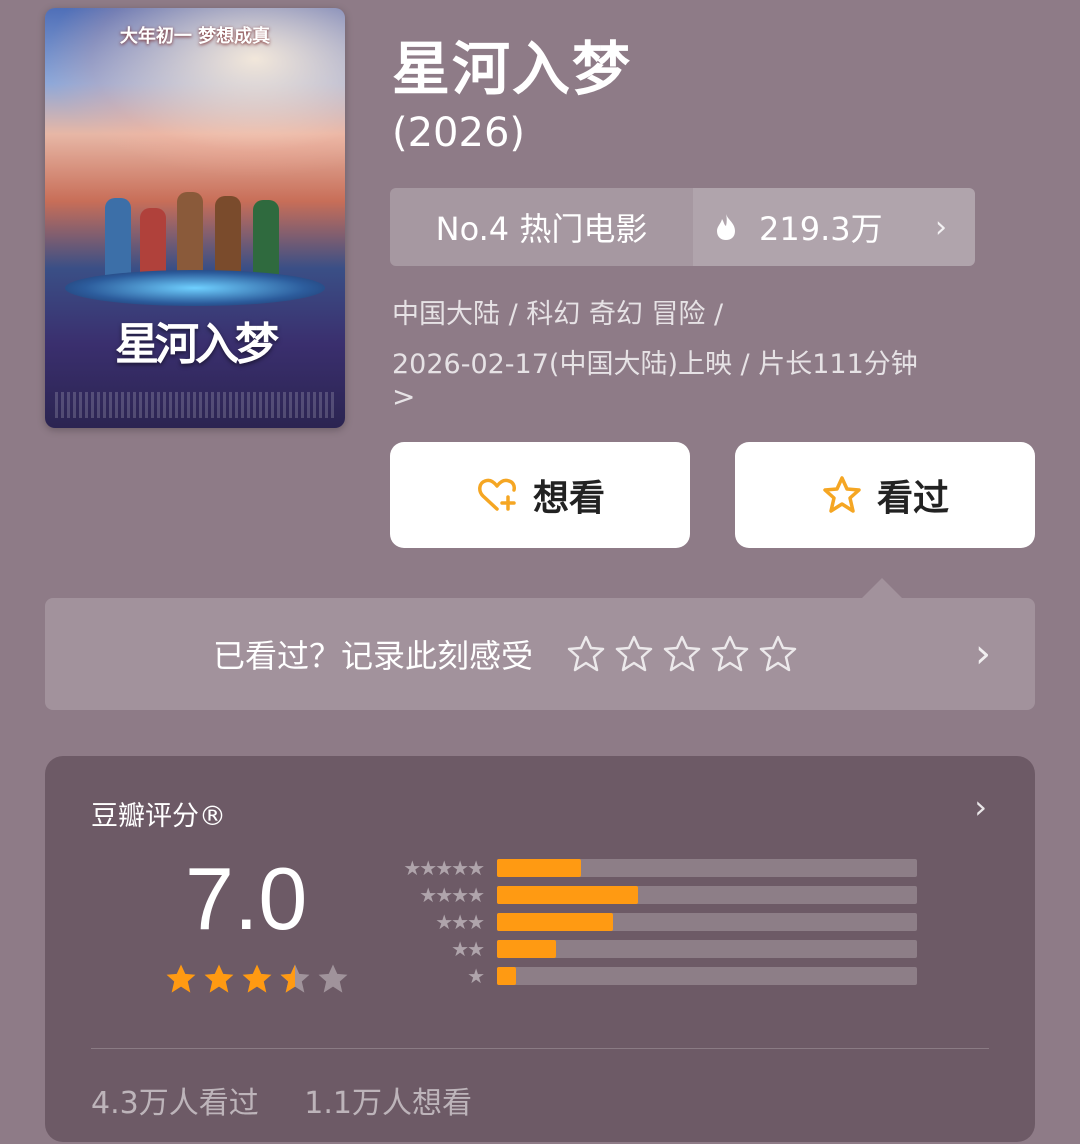  What do you see at coordinates (540, 654) in the screenshot?
I see `record-feeling-bar: 已看过？记录此刻感受 ›` at bounding box center [540, 654].